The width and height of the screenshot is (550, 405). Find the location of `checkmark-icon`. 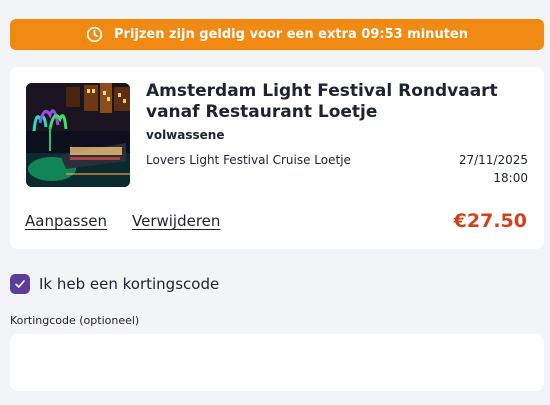

checkmark-icon is located at coordinates (20, 284).